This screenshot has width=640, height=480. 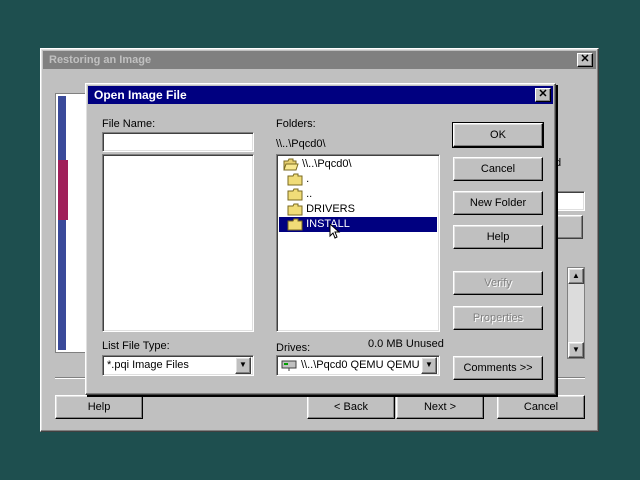 What do you see at coordinates (178, 142) in the screenshot?
I see `file-name-input` at bounding box center [178, 142].